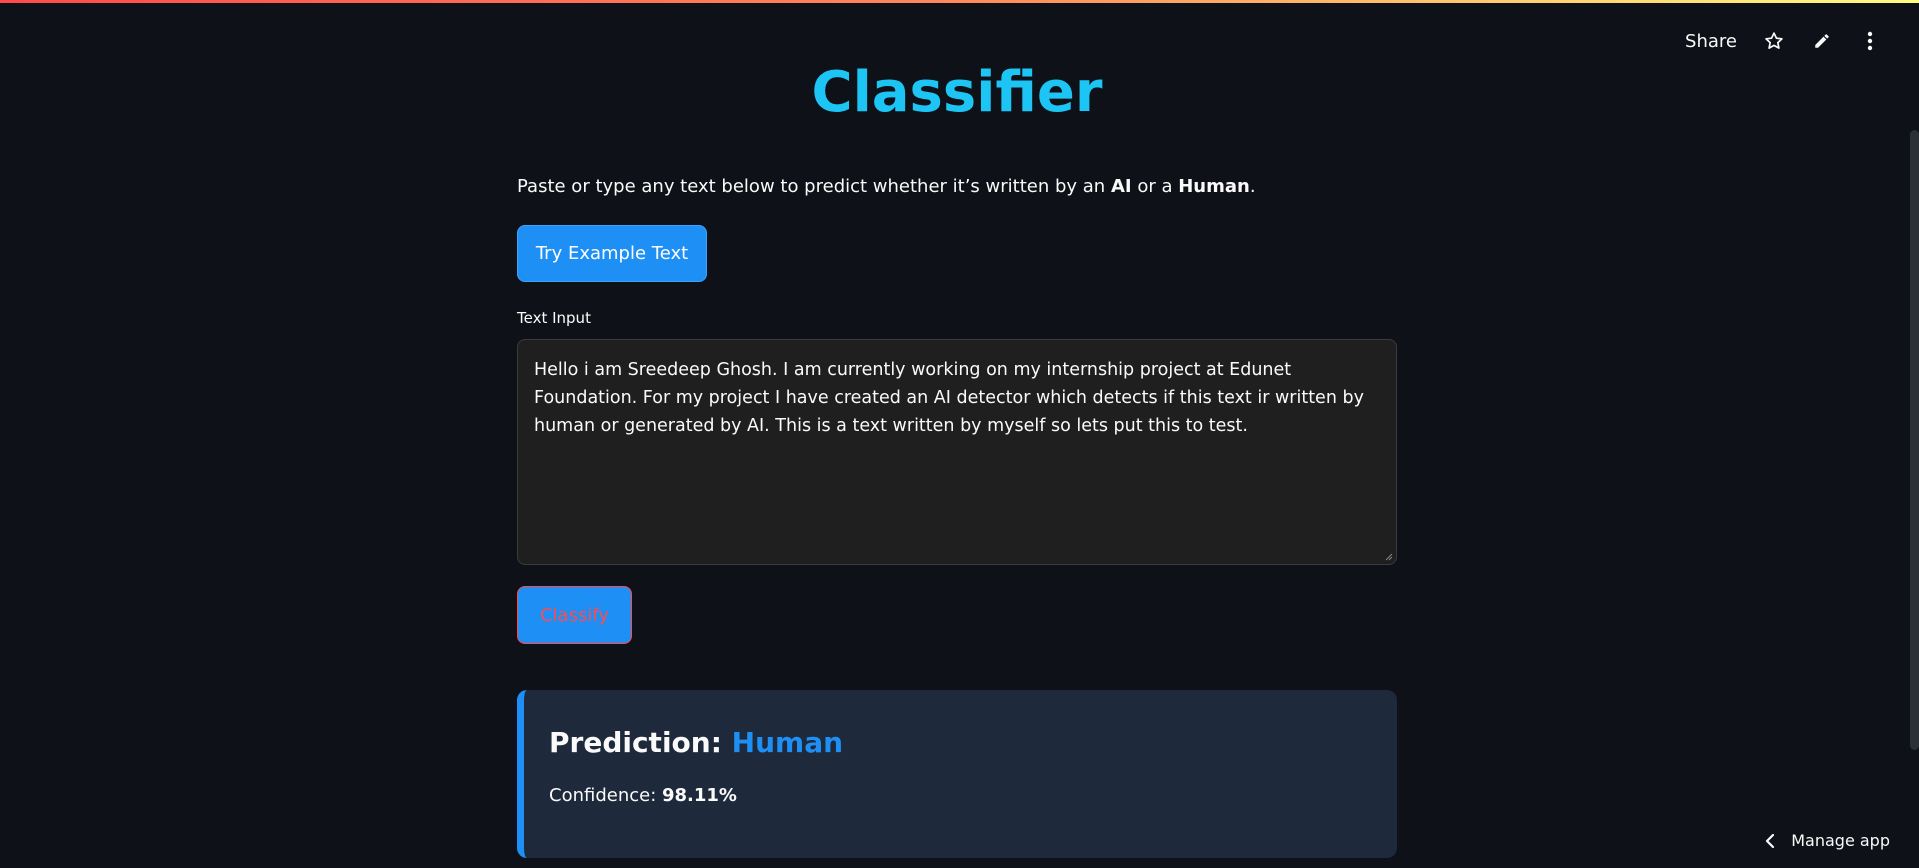 Image resolution: width=1919 pixels, height=868 pixels. I want to click on pencil-icon, so click(1822, 41).